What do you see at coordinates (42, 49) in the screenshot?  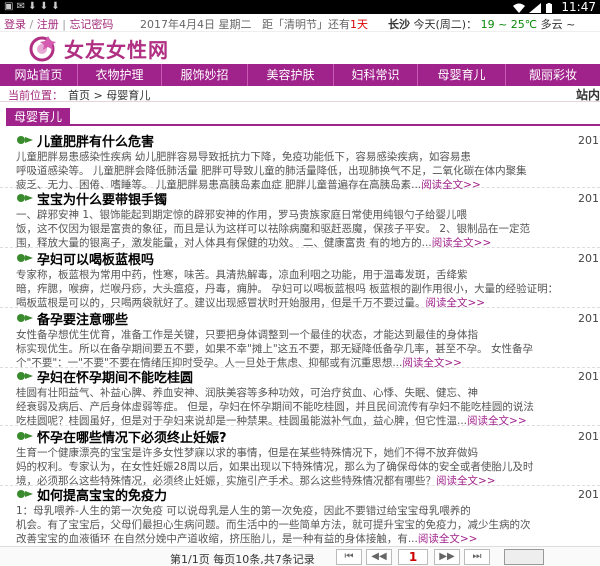 I see `logo-mark-icon` at bounding box center [42, 49].